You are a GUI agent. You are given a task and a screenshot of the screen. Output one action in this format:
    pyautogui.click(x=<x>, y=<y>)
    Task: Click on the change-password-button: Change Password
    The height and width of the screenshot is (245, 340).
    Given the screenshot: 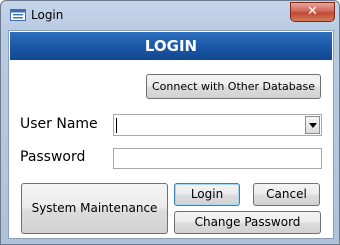 What is the action you would take?
    pyautogui.click(x=247, y=222)
    